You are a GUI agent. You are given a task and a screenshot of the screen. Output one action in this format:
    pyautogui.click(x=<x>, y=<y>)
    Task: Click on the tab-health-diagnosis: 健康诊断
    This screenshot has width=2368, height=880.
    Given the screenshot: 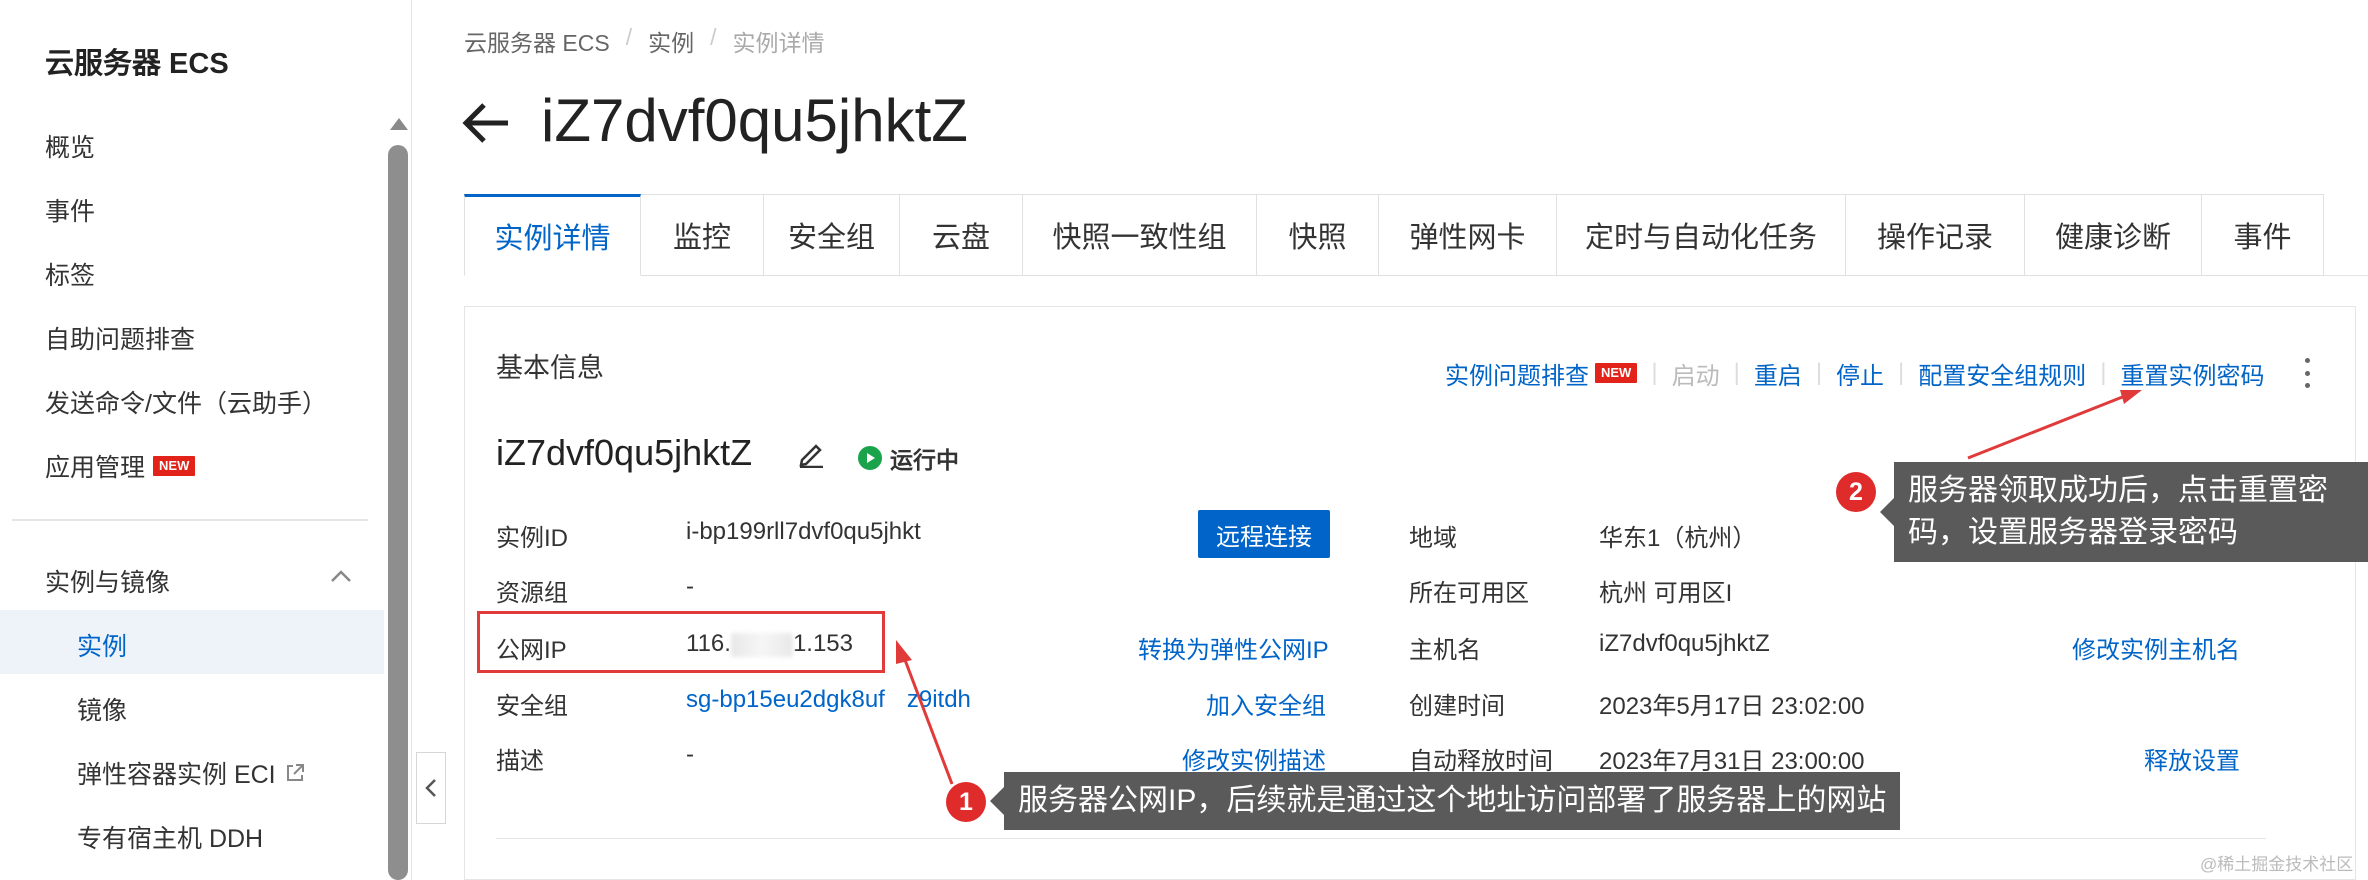 What is the action you would take?
    pyautogui.click(x=2113, y=235)
    